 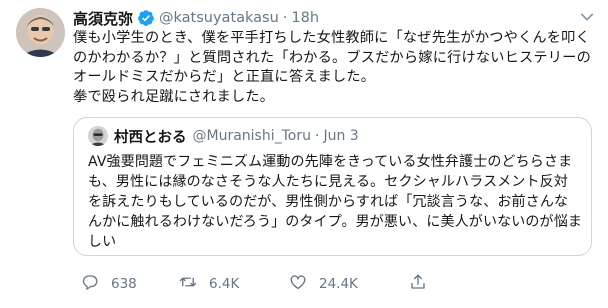 I want to click on share-button, so click(x=424, y=284).